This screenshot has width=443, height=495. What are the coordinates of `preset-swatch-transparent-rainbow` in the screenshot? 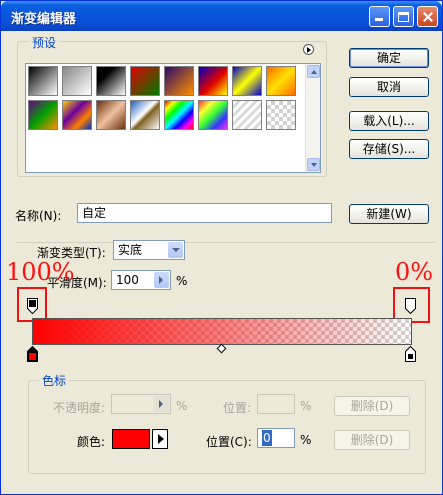 It's located at (213, 115).